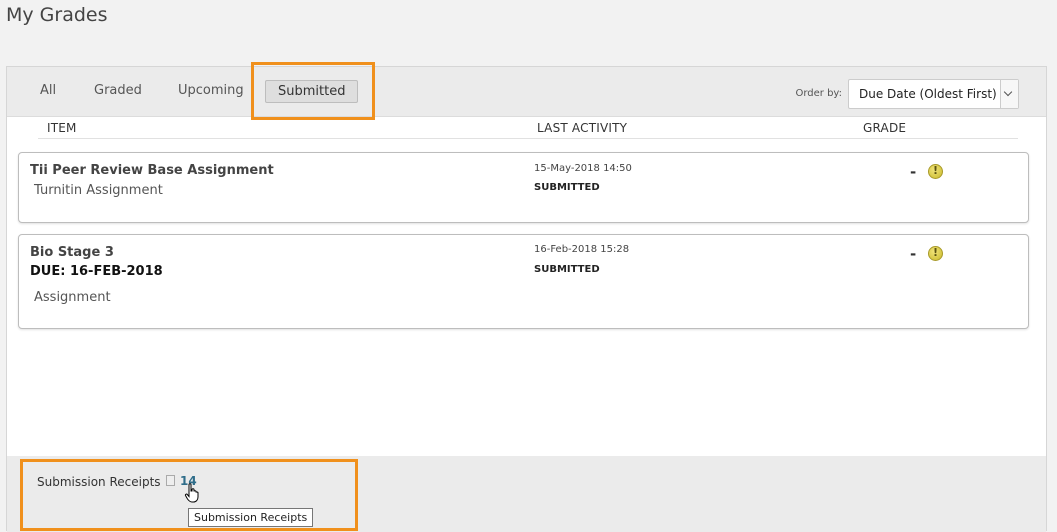 Image resolution: width=1057 pixels, height=532 pixels. I want to click on item-name: Tii Peer Review Base Assignment, so click(152, 170).